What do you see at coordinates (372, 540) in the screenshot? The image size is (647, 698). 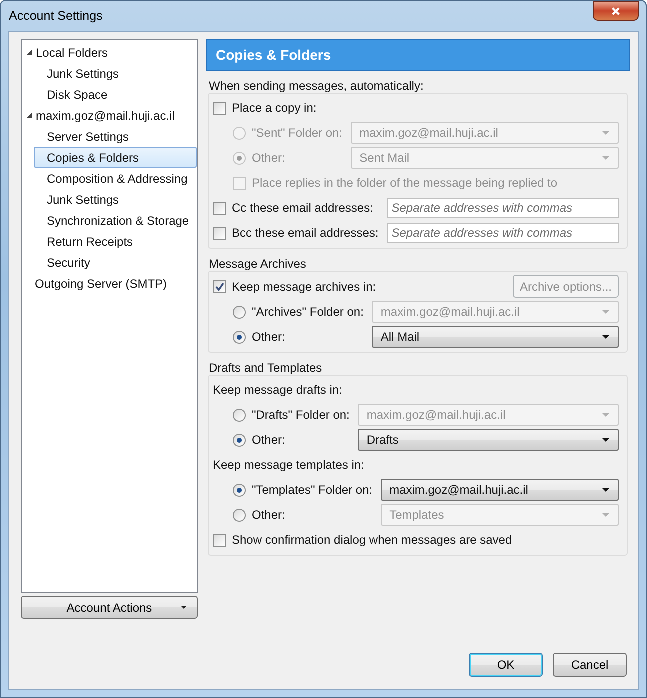 I see `option-label: Show confirmation dialog when messages are saved` at bounding box center [372, 540].